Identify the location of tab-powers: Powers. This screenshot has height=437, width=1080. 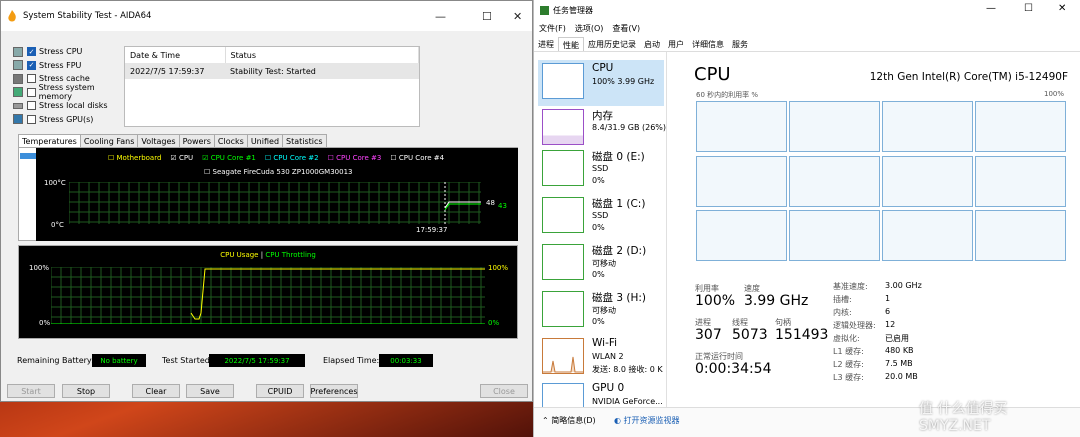
(196, 141).